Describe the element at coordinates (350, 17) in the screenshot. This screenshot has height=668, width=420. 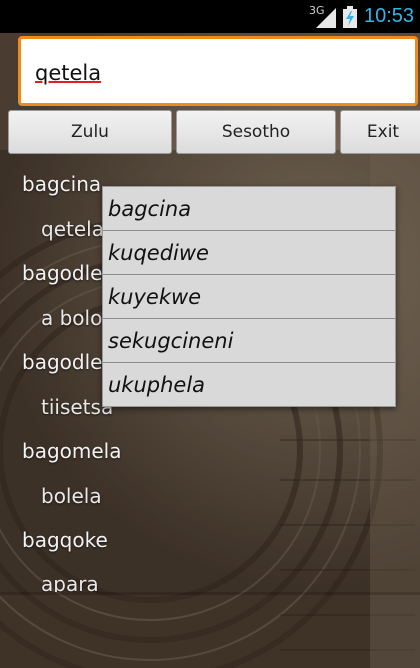
I see `battery-charging-icon` at that location.